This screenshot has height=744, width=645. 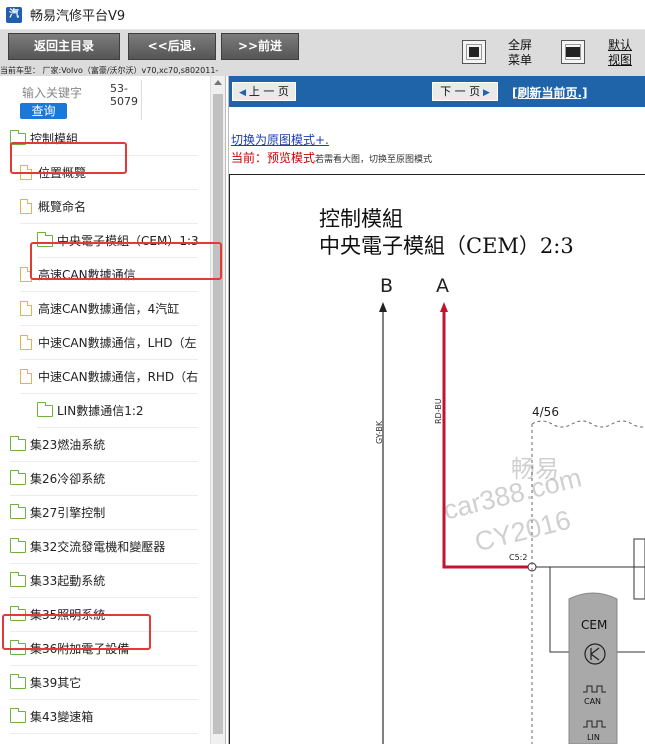 I want to click on tree-item: LIN數據通信1:2, so click(x=117, y=411).